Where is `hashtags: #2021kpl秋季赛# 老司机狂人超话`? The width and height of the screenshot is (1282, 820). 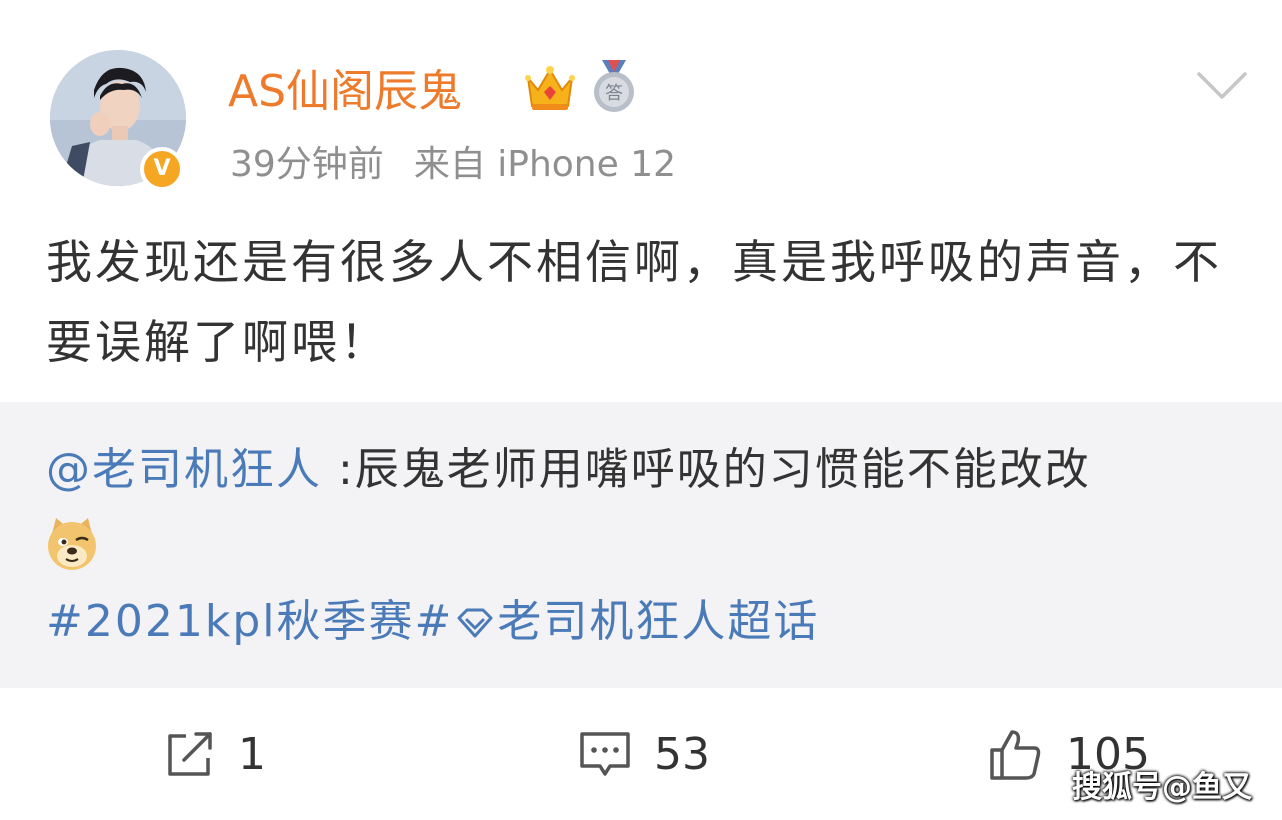 hashtags: #2021kpl秋季赛# 老司机狂人超话 is located at coordinates (432, 622).